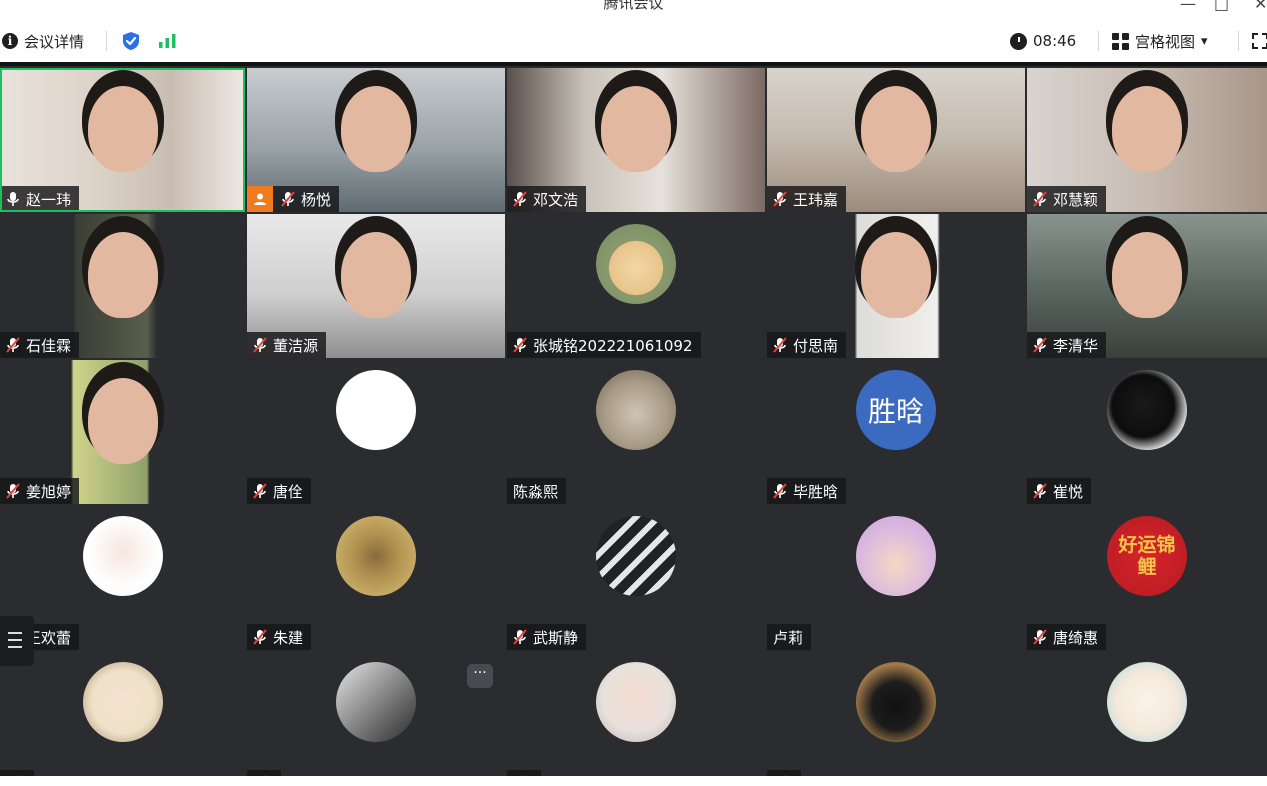 The height and width of the screenshot is (786, 1267). What do you see at coordinates (13, 199) in the screenshot?
I see `mic-icon` at bounding box center [13, 199].